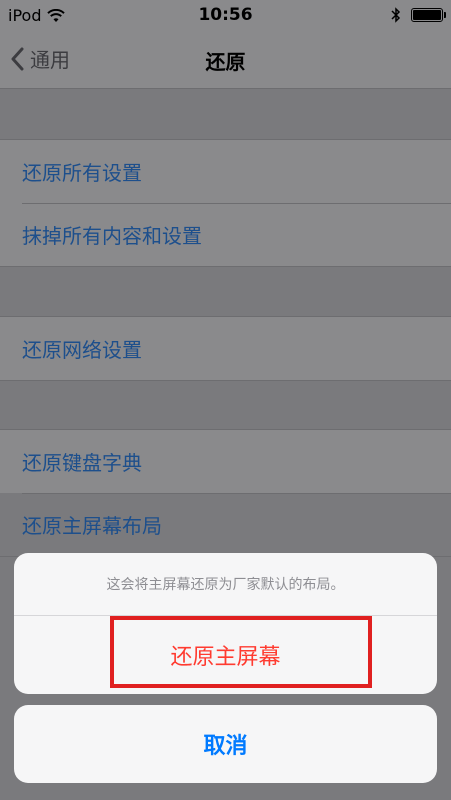  I want to click on cancel-label: 取消, so click(225, 746).